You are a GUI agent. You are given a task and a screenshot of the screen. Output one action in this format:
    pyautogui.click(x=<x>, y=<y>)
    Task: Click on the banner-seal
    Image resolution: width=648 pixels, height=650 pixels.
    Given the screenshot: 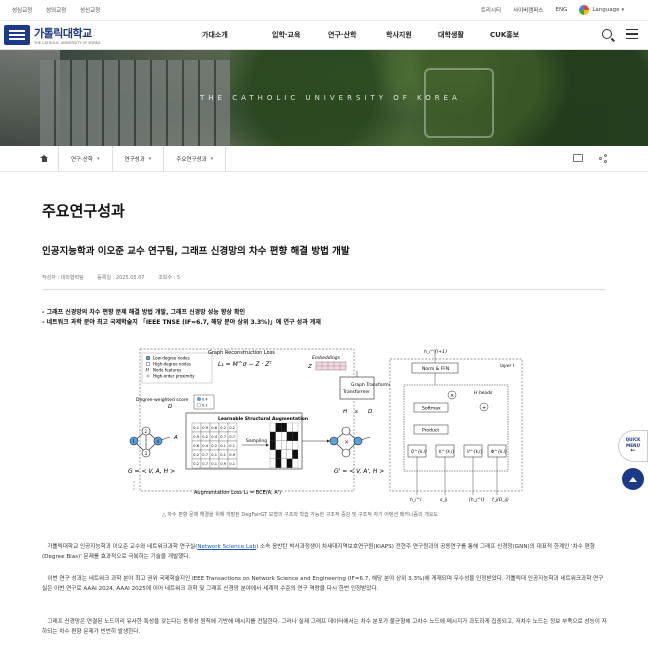 What is the action you would take?
    pyautogui.click(x=459, y=103)
    